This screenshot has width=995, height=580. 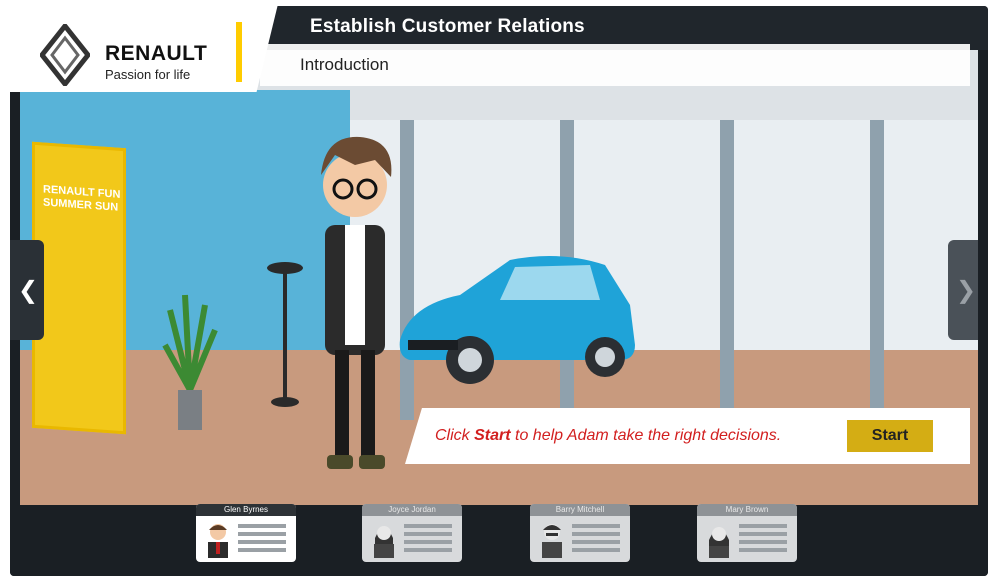 I want to click on renault-diamond-icon, so click(x=65, y=55).